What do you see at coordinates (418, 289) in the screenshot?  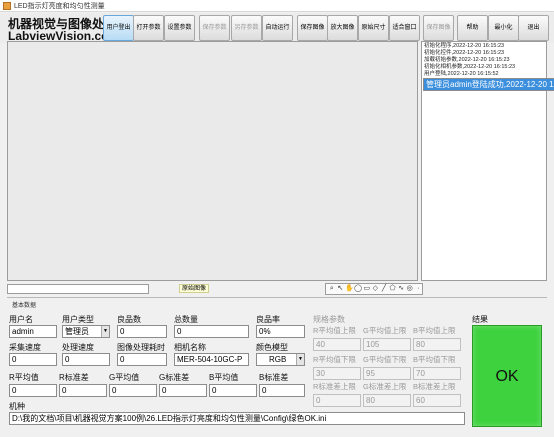 I see `roi-point-icon: ·` at bounding box center [418, 289].